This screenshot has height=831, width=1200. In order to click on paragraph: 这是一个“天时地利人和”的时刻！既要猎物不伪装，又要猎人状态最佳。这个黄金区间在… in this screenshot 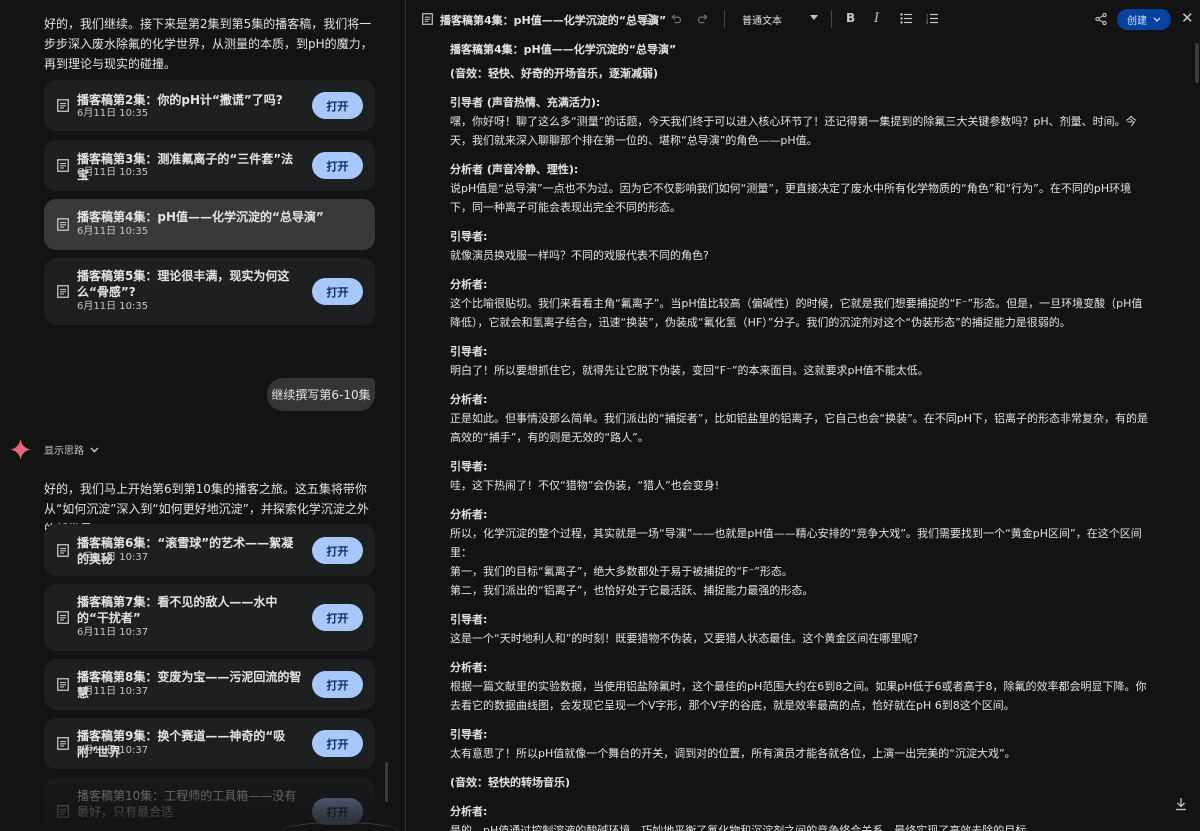, I will do `click(684, 638)`.